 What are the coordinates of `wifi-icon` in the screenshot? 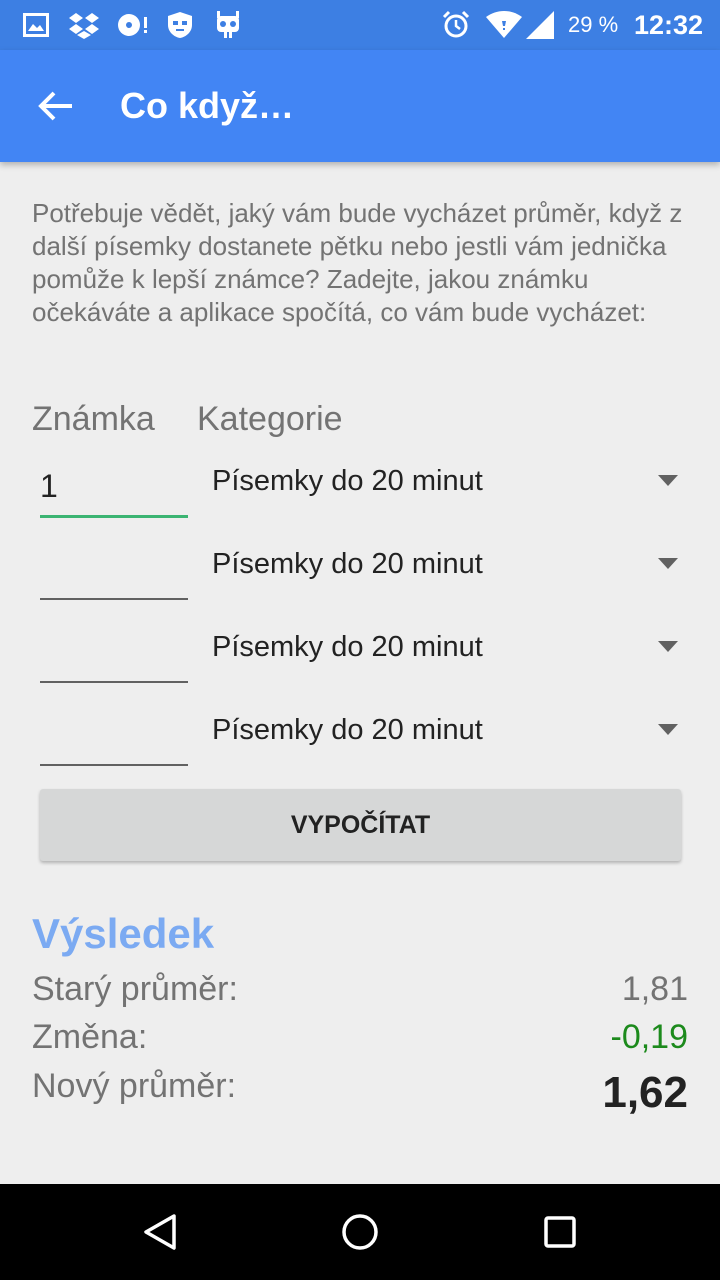 It's located at (504, 25).